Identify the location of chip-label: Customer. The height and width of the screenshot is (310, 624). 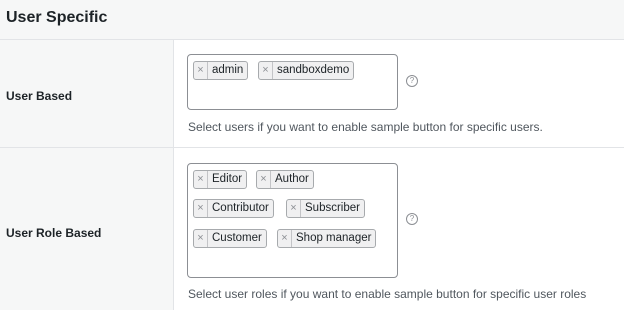
(237, 238).